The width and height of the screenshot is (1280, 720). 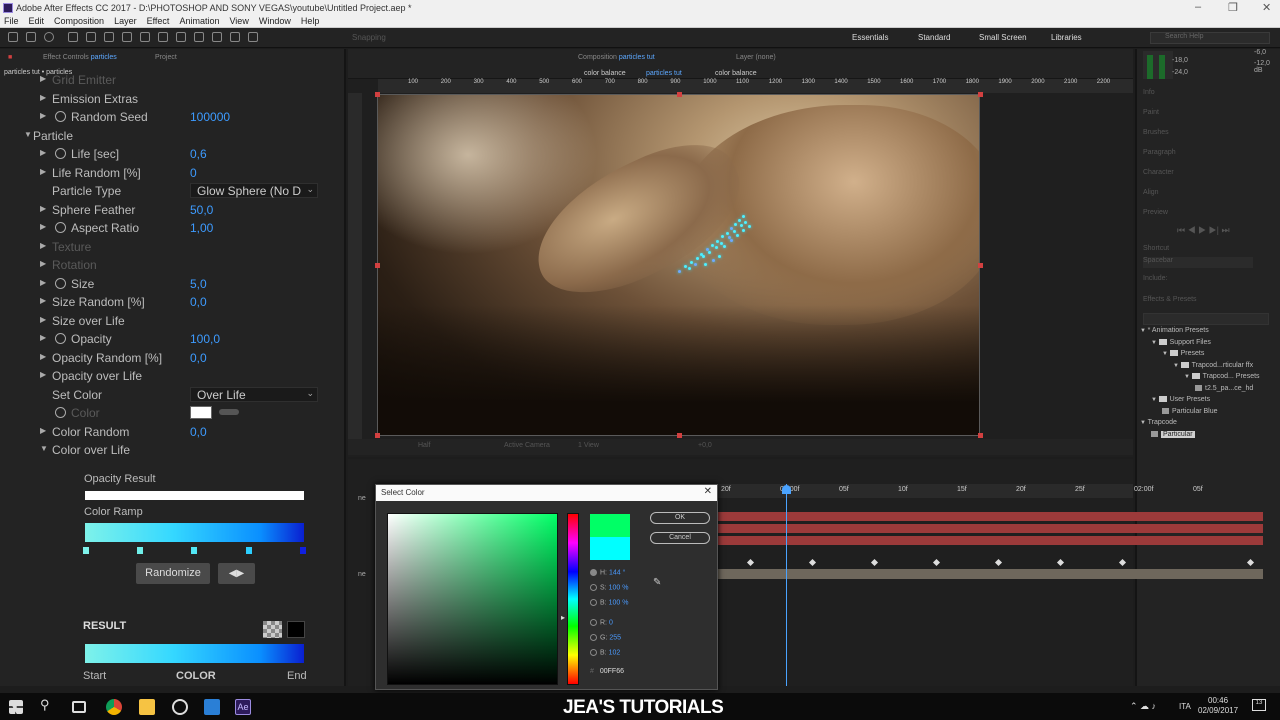 I want to click on current-time-indicator, so click(x=786, y=585).